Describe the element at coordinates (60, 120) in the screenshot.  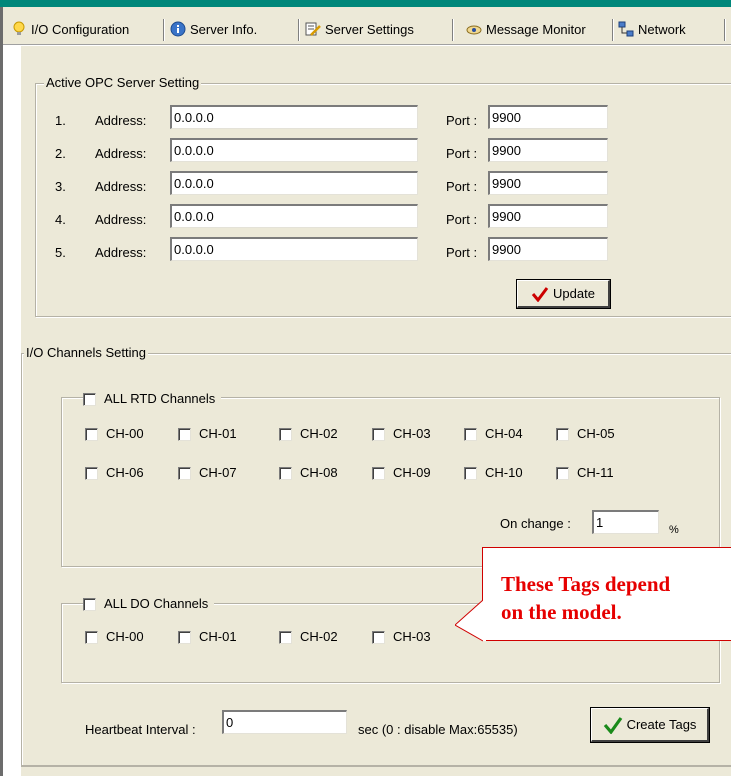
I see `row-number: 1.` at that location.